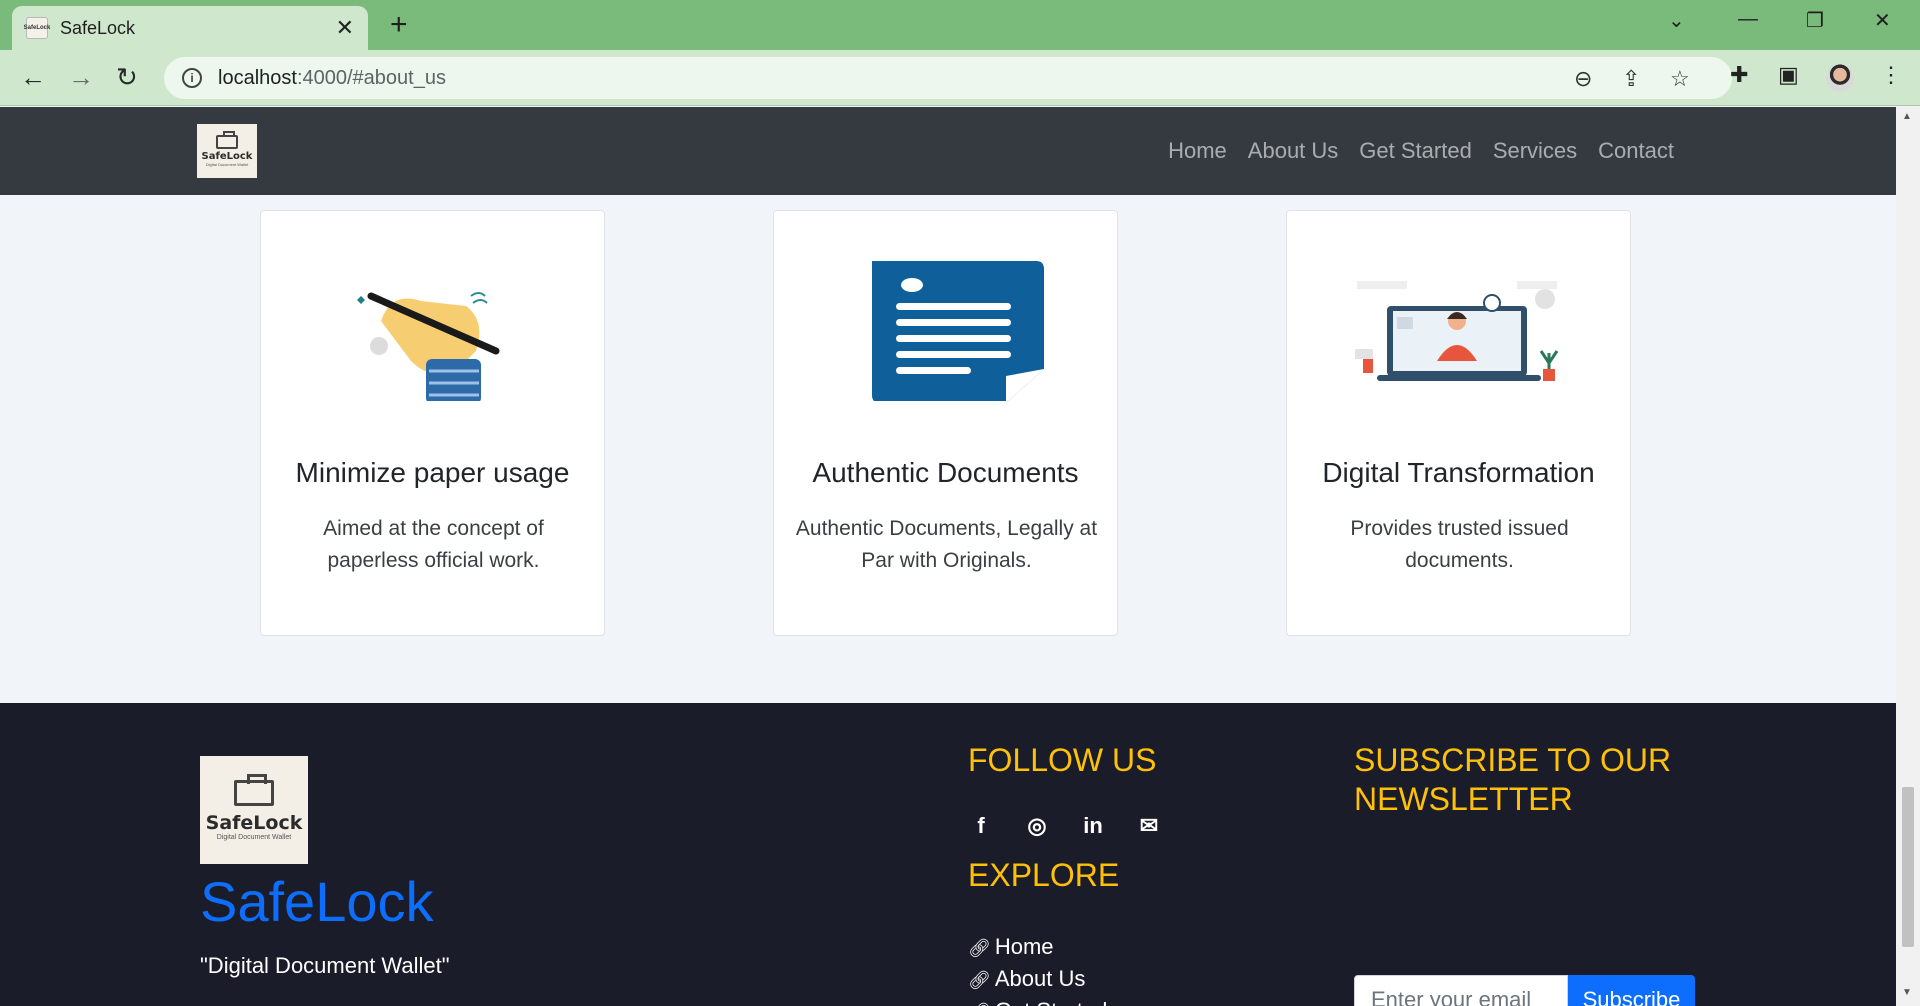  I want to click on browser-toolbar: ← → ↻ i localhost:4000/#about_us ⊖ ⇪ ☆, so click(960, 78).